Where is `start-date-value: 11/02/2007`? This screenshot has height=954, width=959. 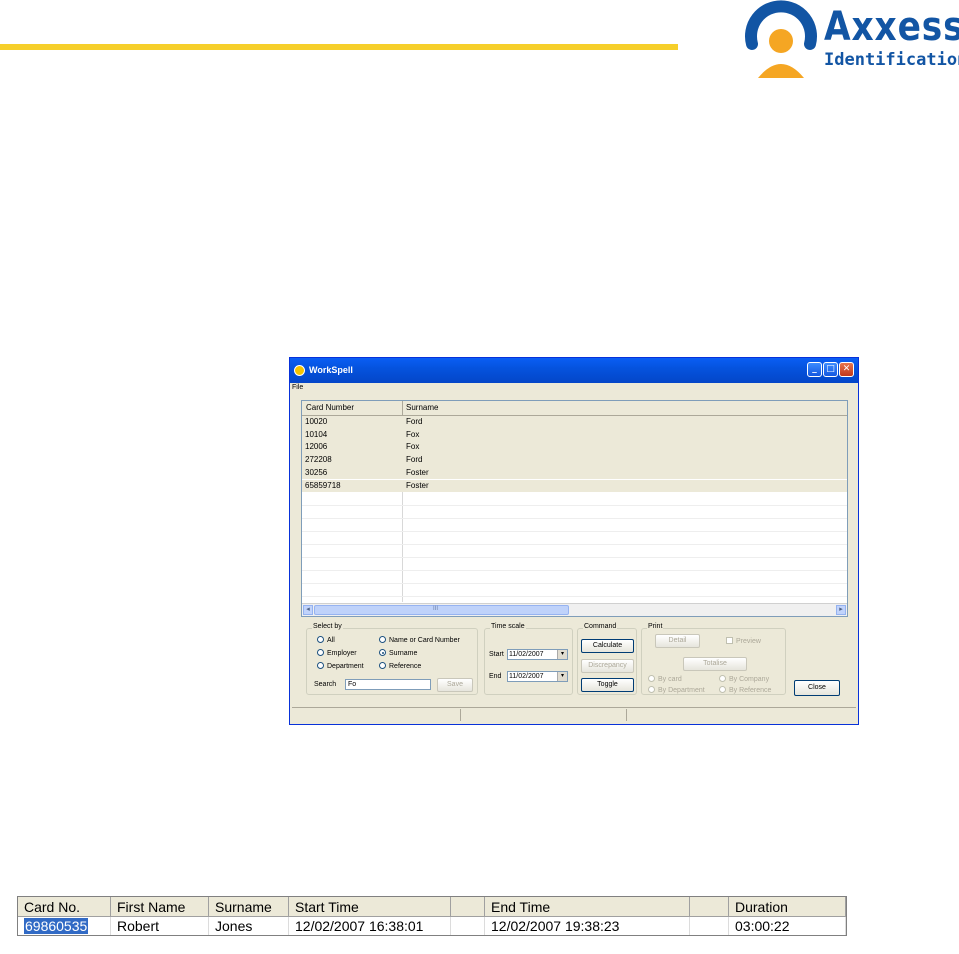
start-date-value: 11/02/2007 is located at coordinates (526, 654).